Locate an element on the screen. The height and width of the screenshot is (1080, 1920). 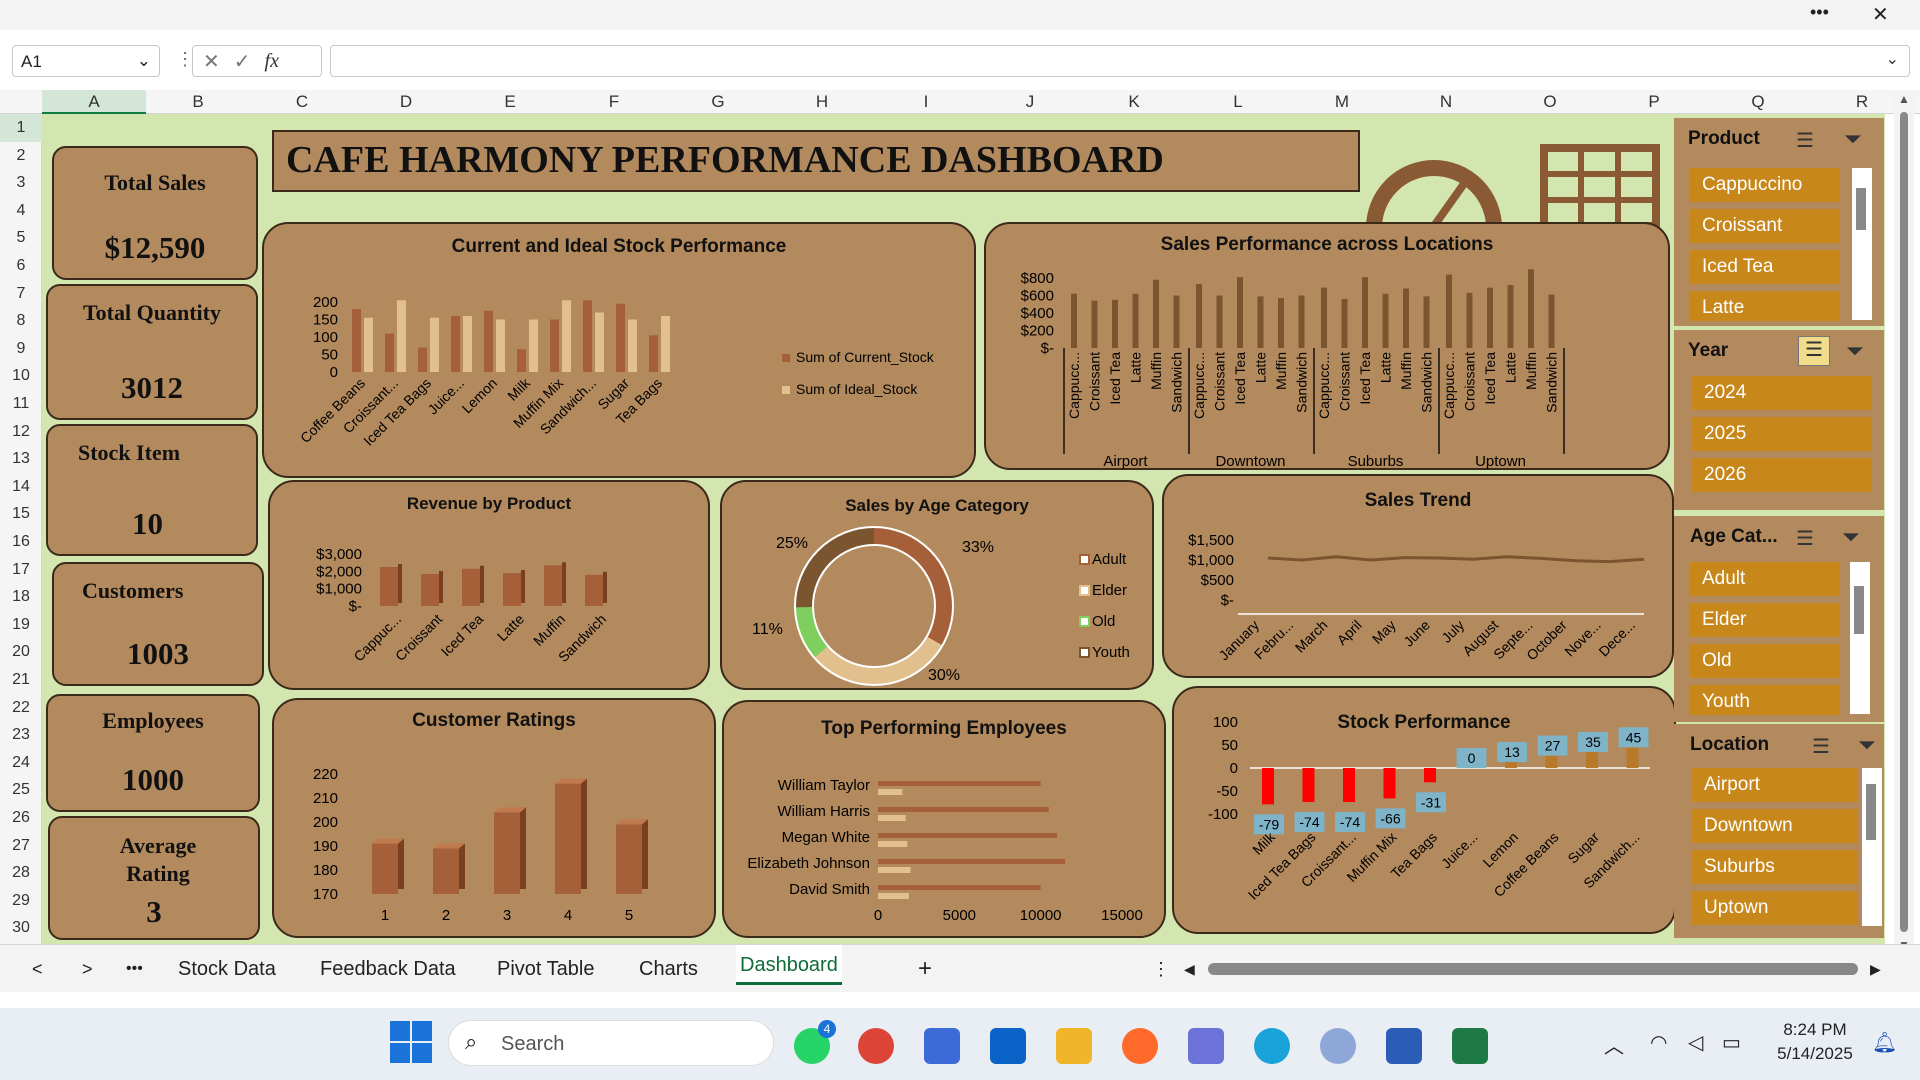
row-header: 7 is located at coordinates (21, 294).